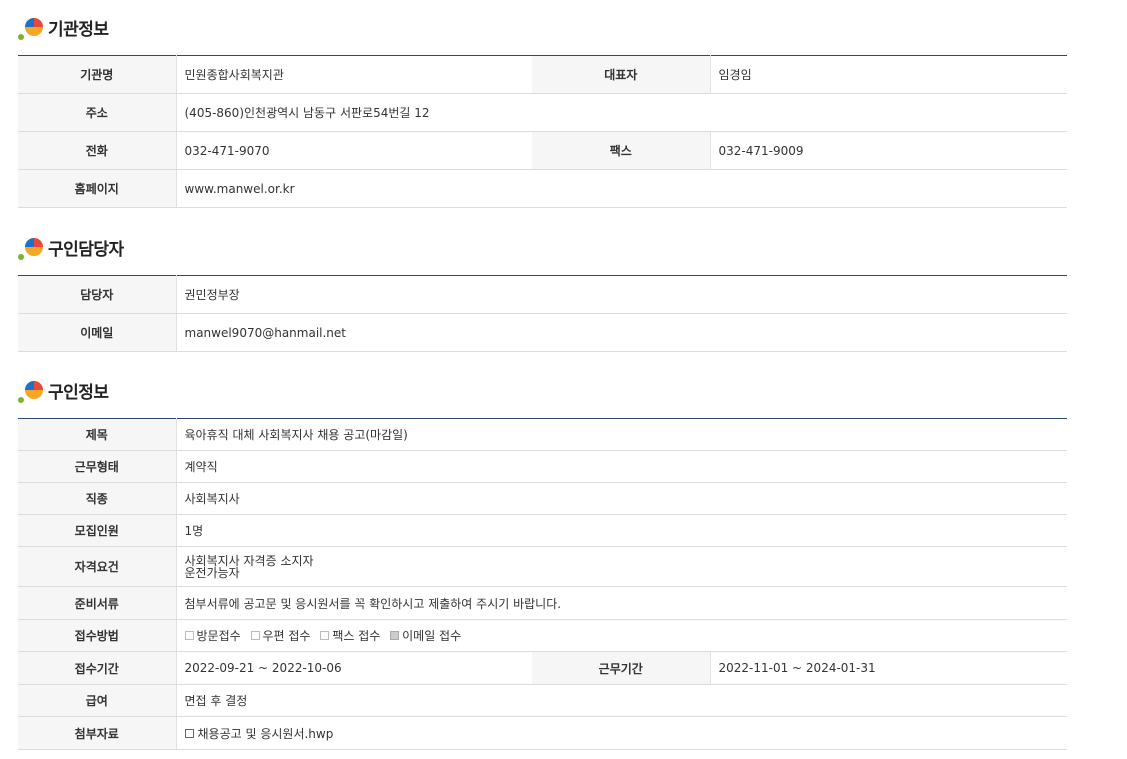 Image resolution: width=1127 pixels, height=759 pixels. I want to click on org-info-header: 기관정보, so click(542, 27).